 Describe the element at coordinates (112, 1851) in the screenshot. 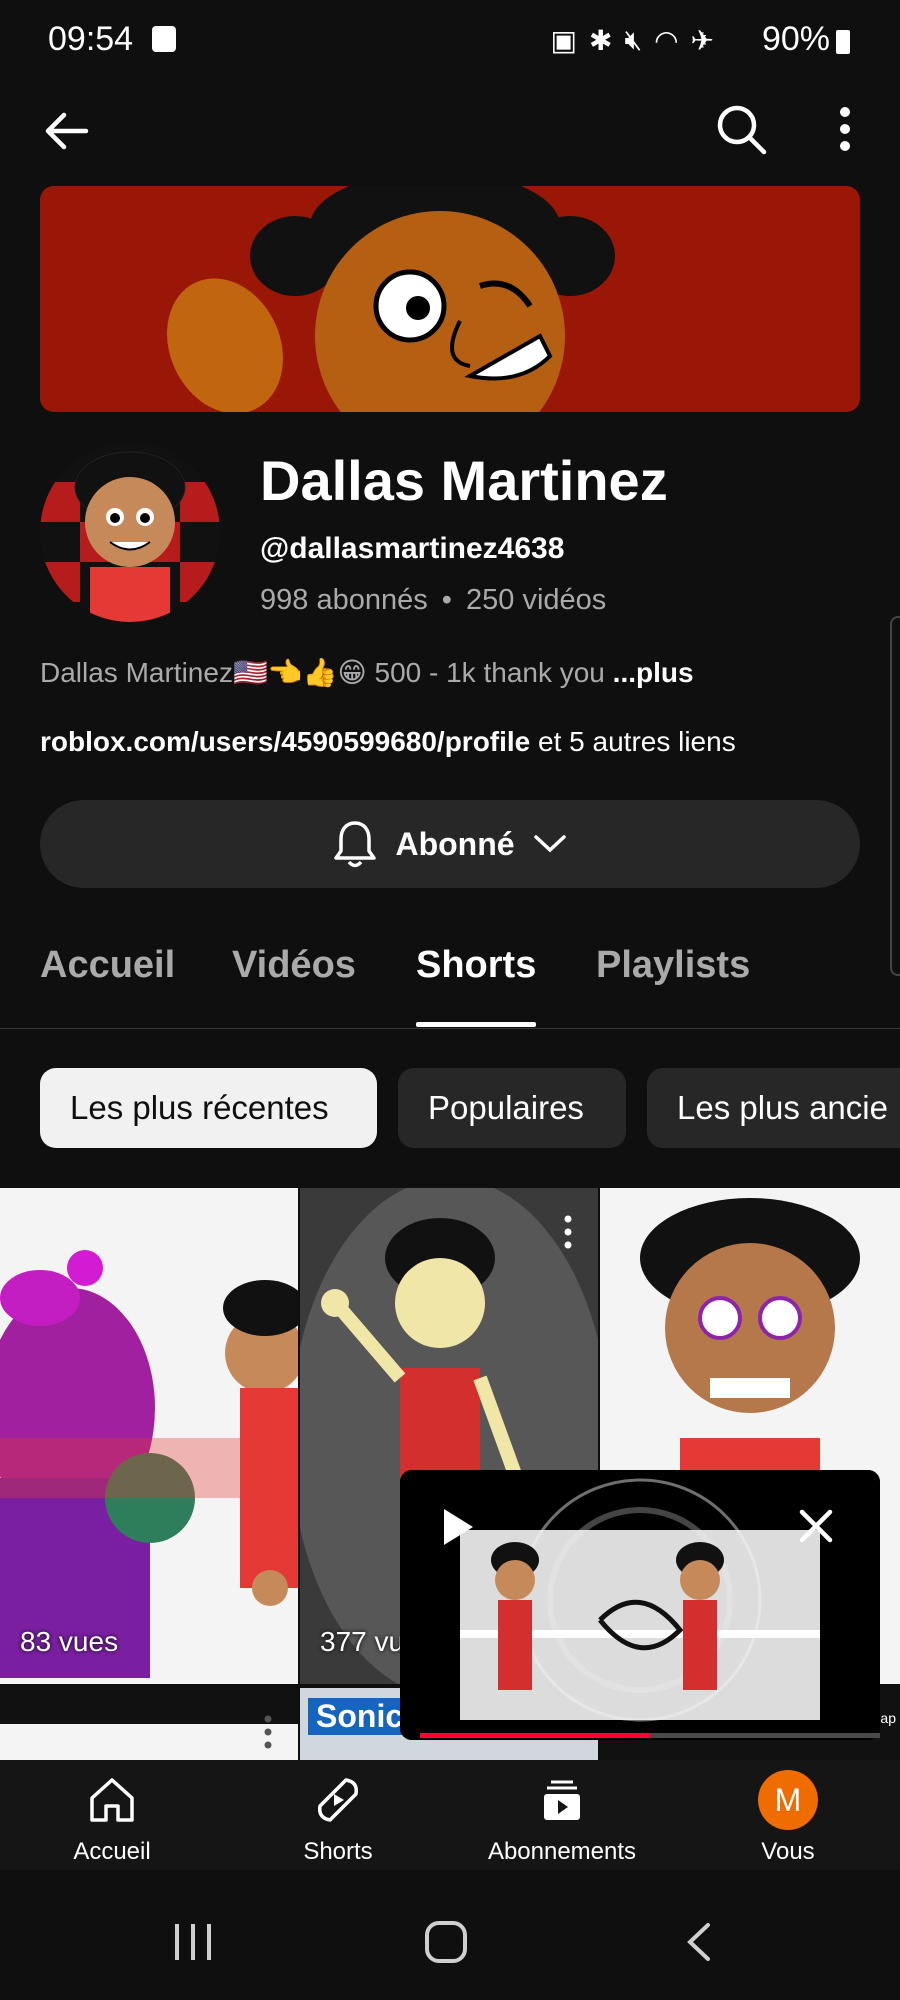

I see `nav-label: Accueil` at that location.